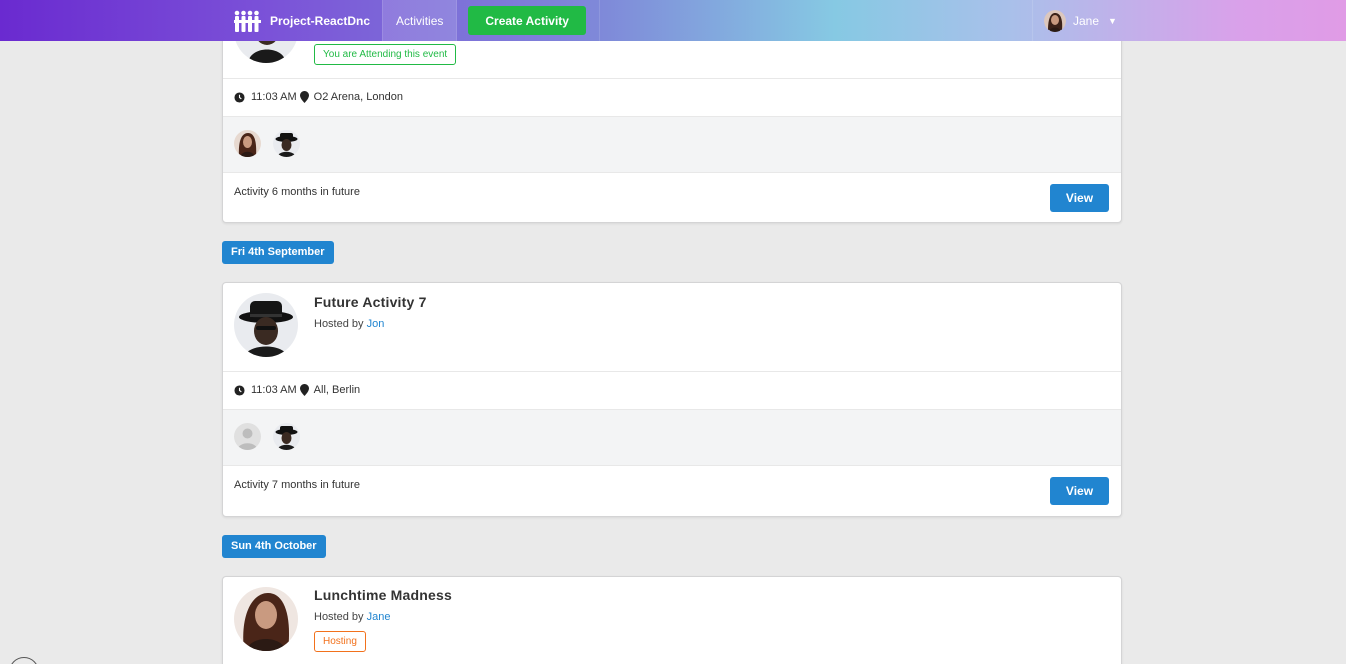  What do you see at coordinates (1112, 20) in the screenshot?
I see `caret-down-icon: ▼` at bounding box center [1112, 20].